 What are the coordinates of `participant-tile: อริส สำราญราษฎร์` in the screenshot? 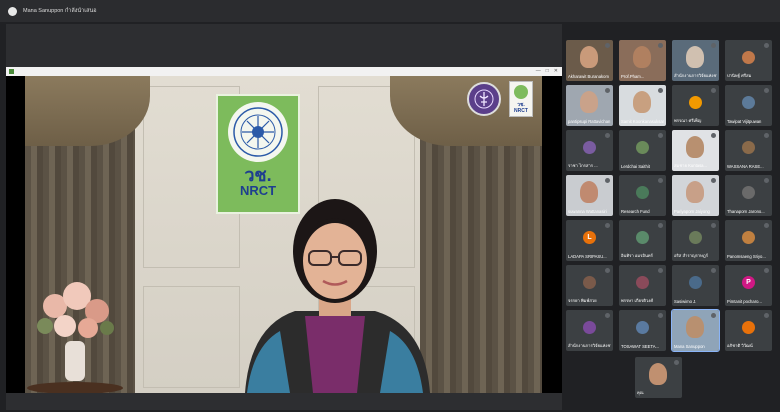 It's located at (695, 240).